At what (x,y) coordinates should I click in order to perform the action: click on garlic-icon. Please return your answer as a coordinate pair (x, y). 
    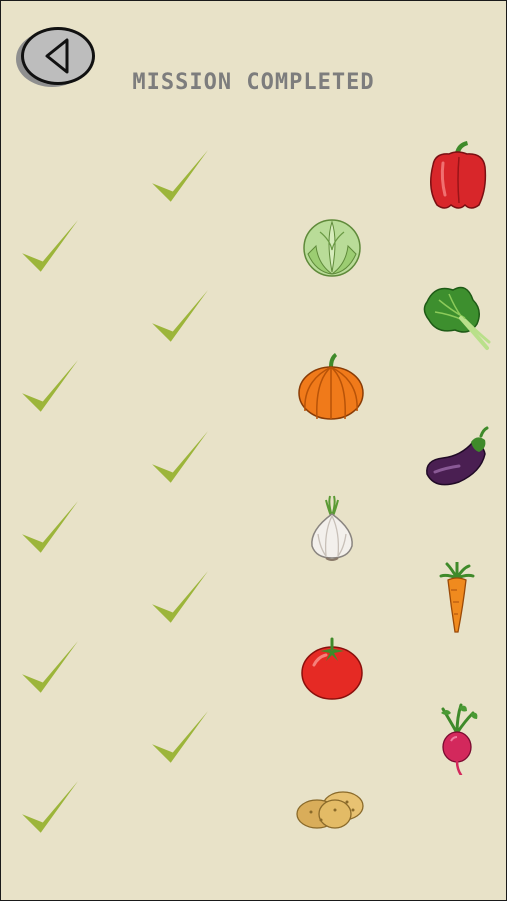
    Looking at the image, I should click on (332, 528).